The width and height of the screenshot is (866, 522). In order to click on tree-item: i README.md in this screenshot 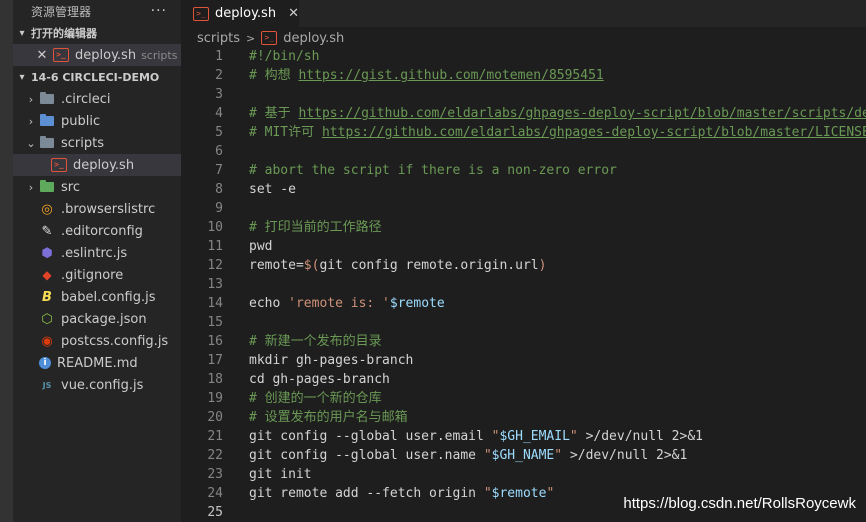, I will do `click(97, 363)`.